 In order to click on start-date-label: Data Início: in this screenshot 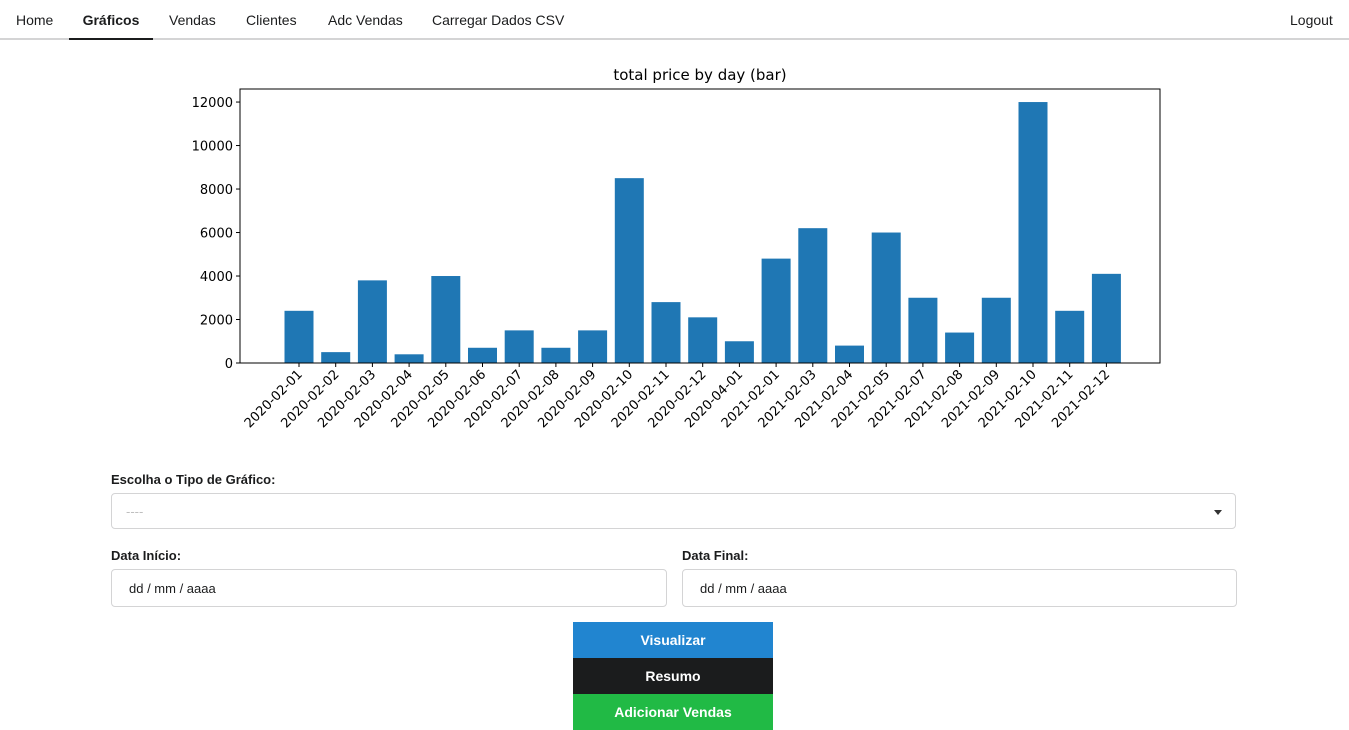, I will do `click(146, 555)`.